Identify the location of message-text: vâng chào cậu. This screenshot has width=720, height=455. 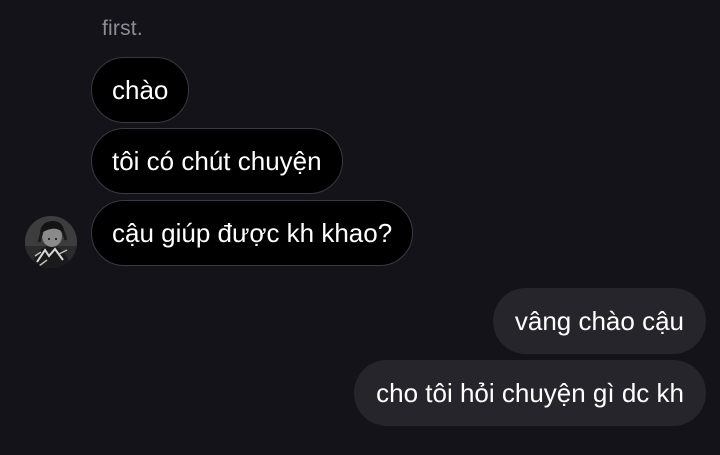
(599, 321).